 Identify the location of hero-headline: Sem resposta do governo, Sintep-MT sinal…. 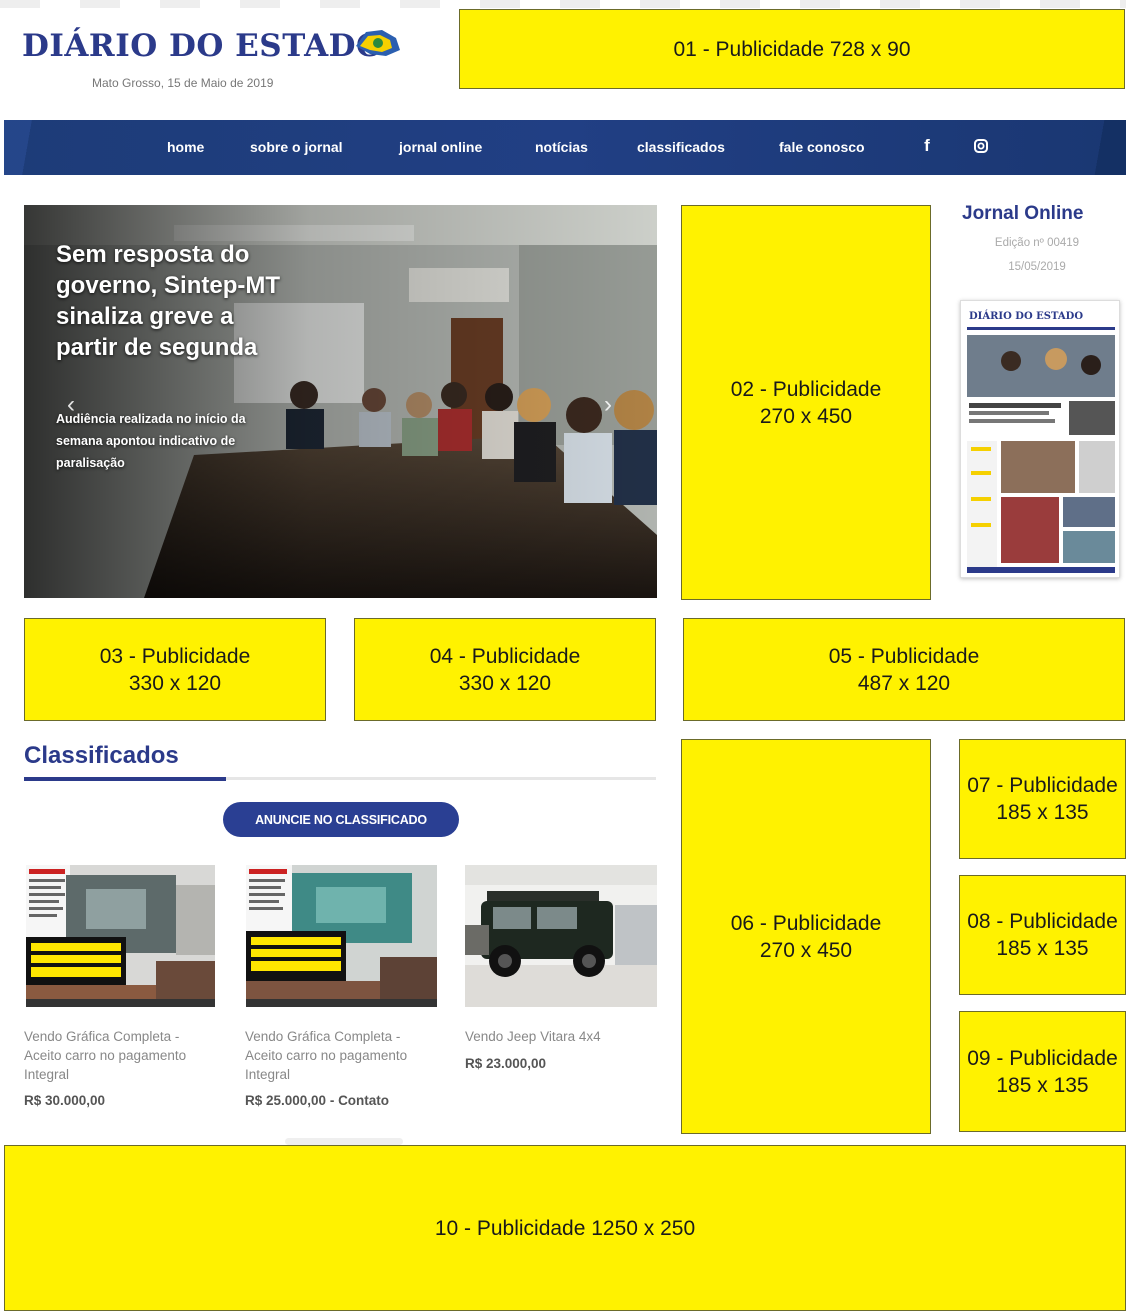
(176, 301).